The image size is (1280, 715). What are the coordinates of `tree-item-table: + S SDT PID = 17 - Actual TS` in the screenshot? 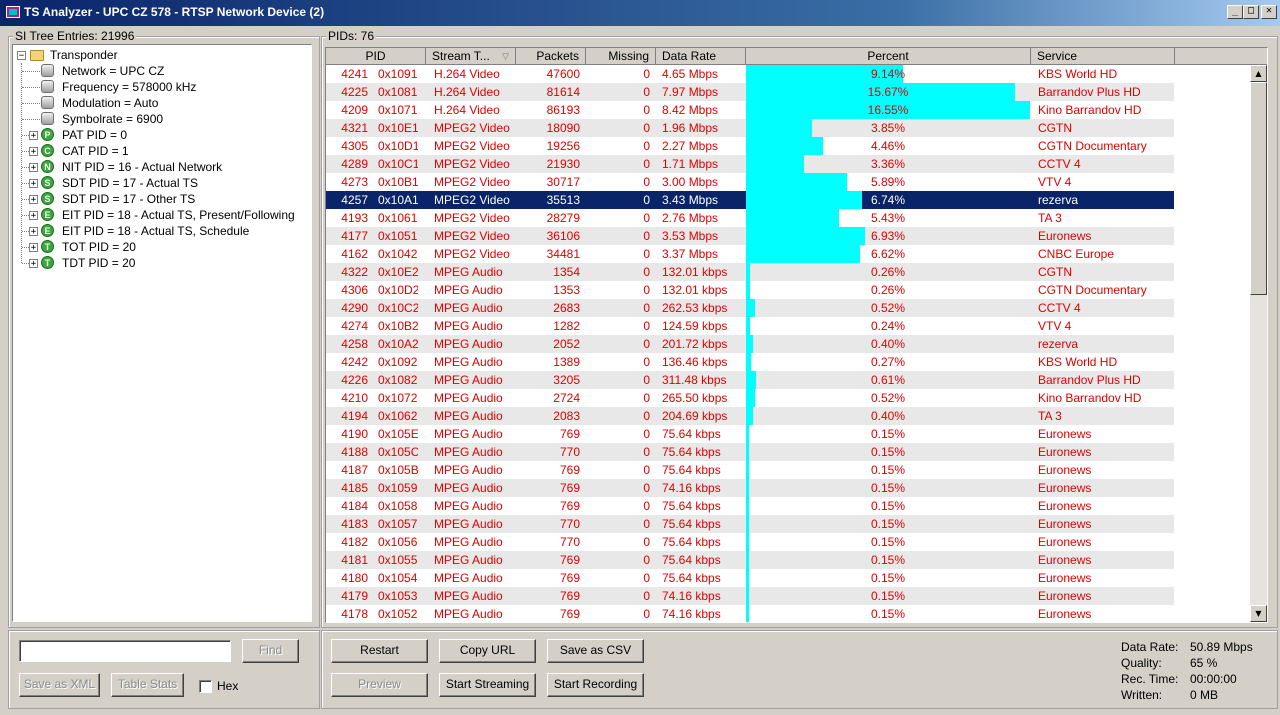 It's located at (158, 183).